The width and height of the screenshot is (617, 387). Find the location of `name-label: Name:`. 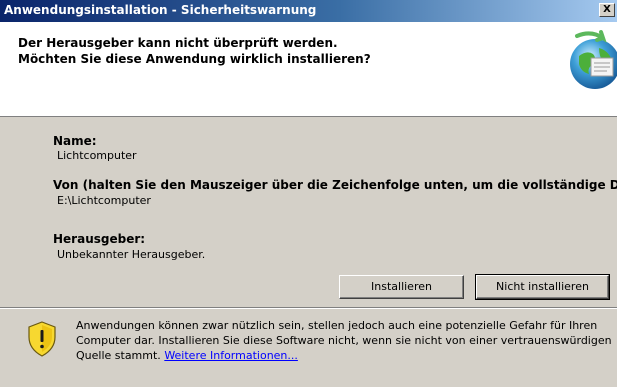

name-label: Name: is located at coordinates (75, 141).